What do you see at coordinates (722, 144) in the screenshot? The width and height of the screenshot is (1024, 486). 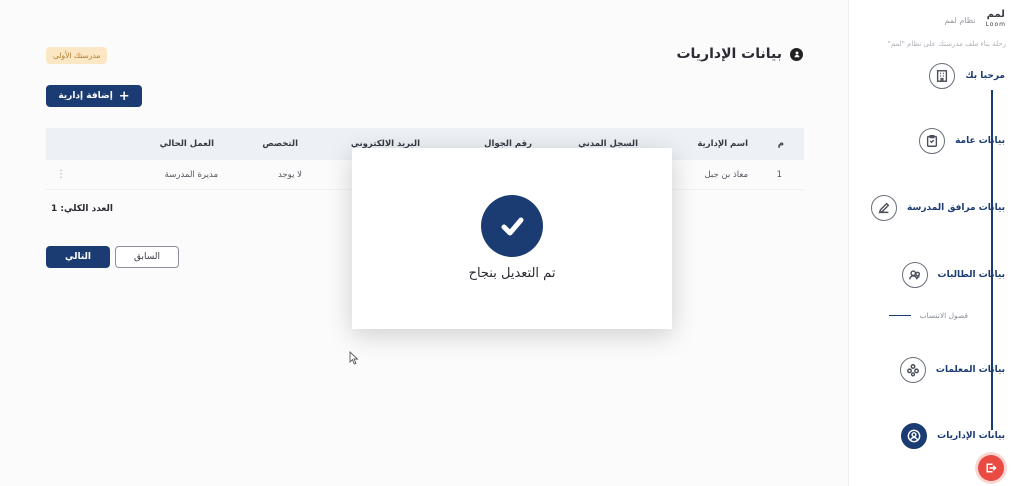 I see `column-header: اسم الإدارية` at bounding box center [722, 144].